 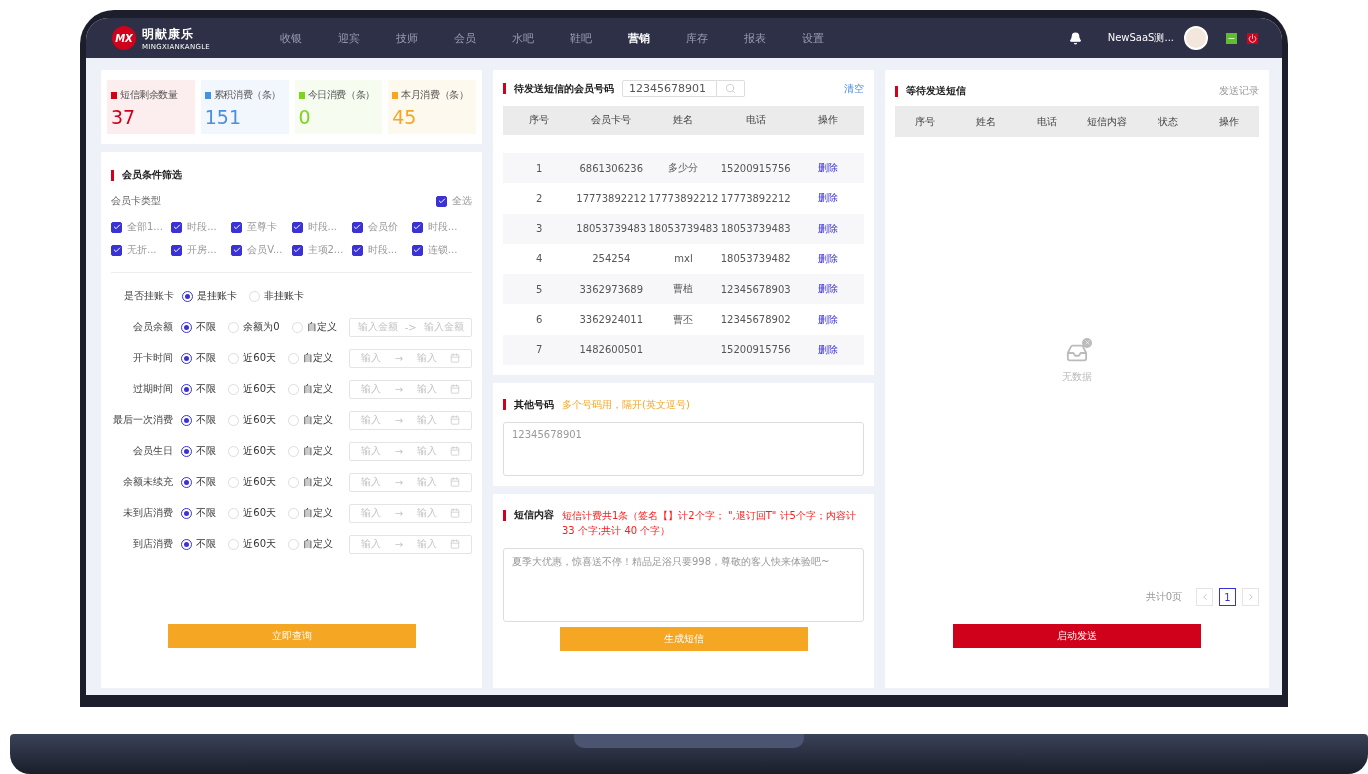 What do you see at coordinates (709, 523) in the screenshot?
I see `billing-note: 短信计费共1条（签名【】计2个字； ",退订回T" 计5个字；内容计33 个字;共计 40 个字）` at bounding box center [709, 523].